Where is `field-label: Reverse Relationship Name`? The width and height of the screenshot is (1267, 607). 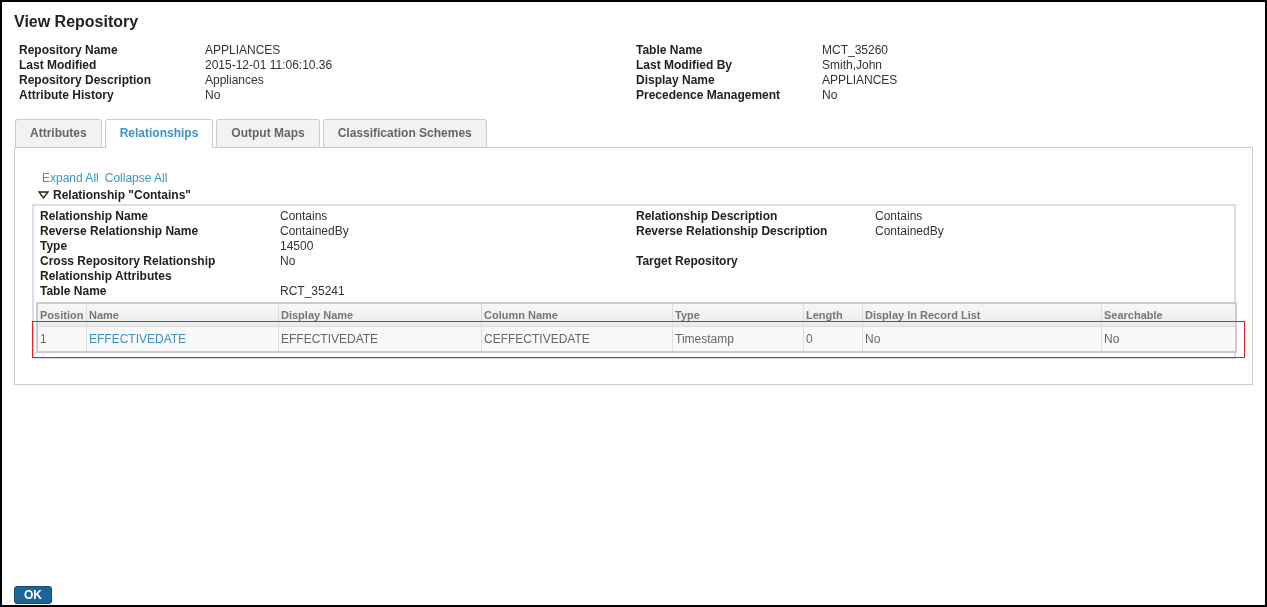
field-label: Reverse Relationship Name is located at coordinates (120, 231).